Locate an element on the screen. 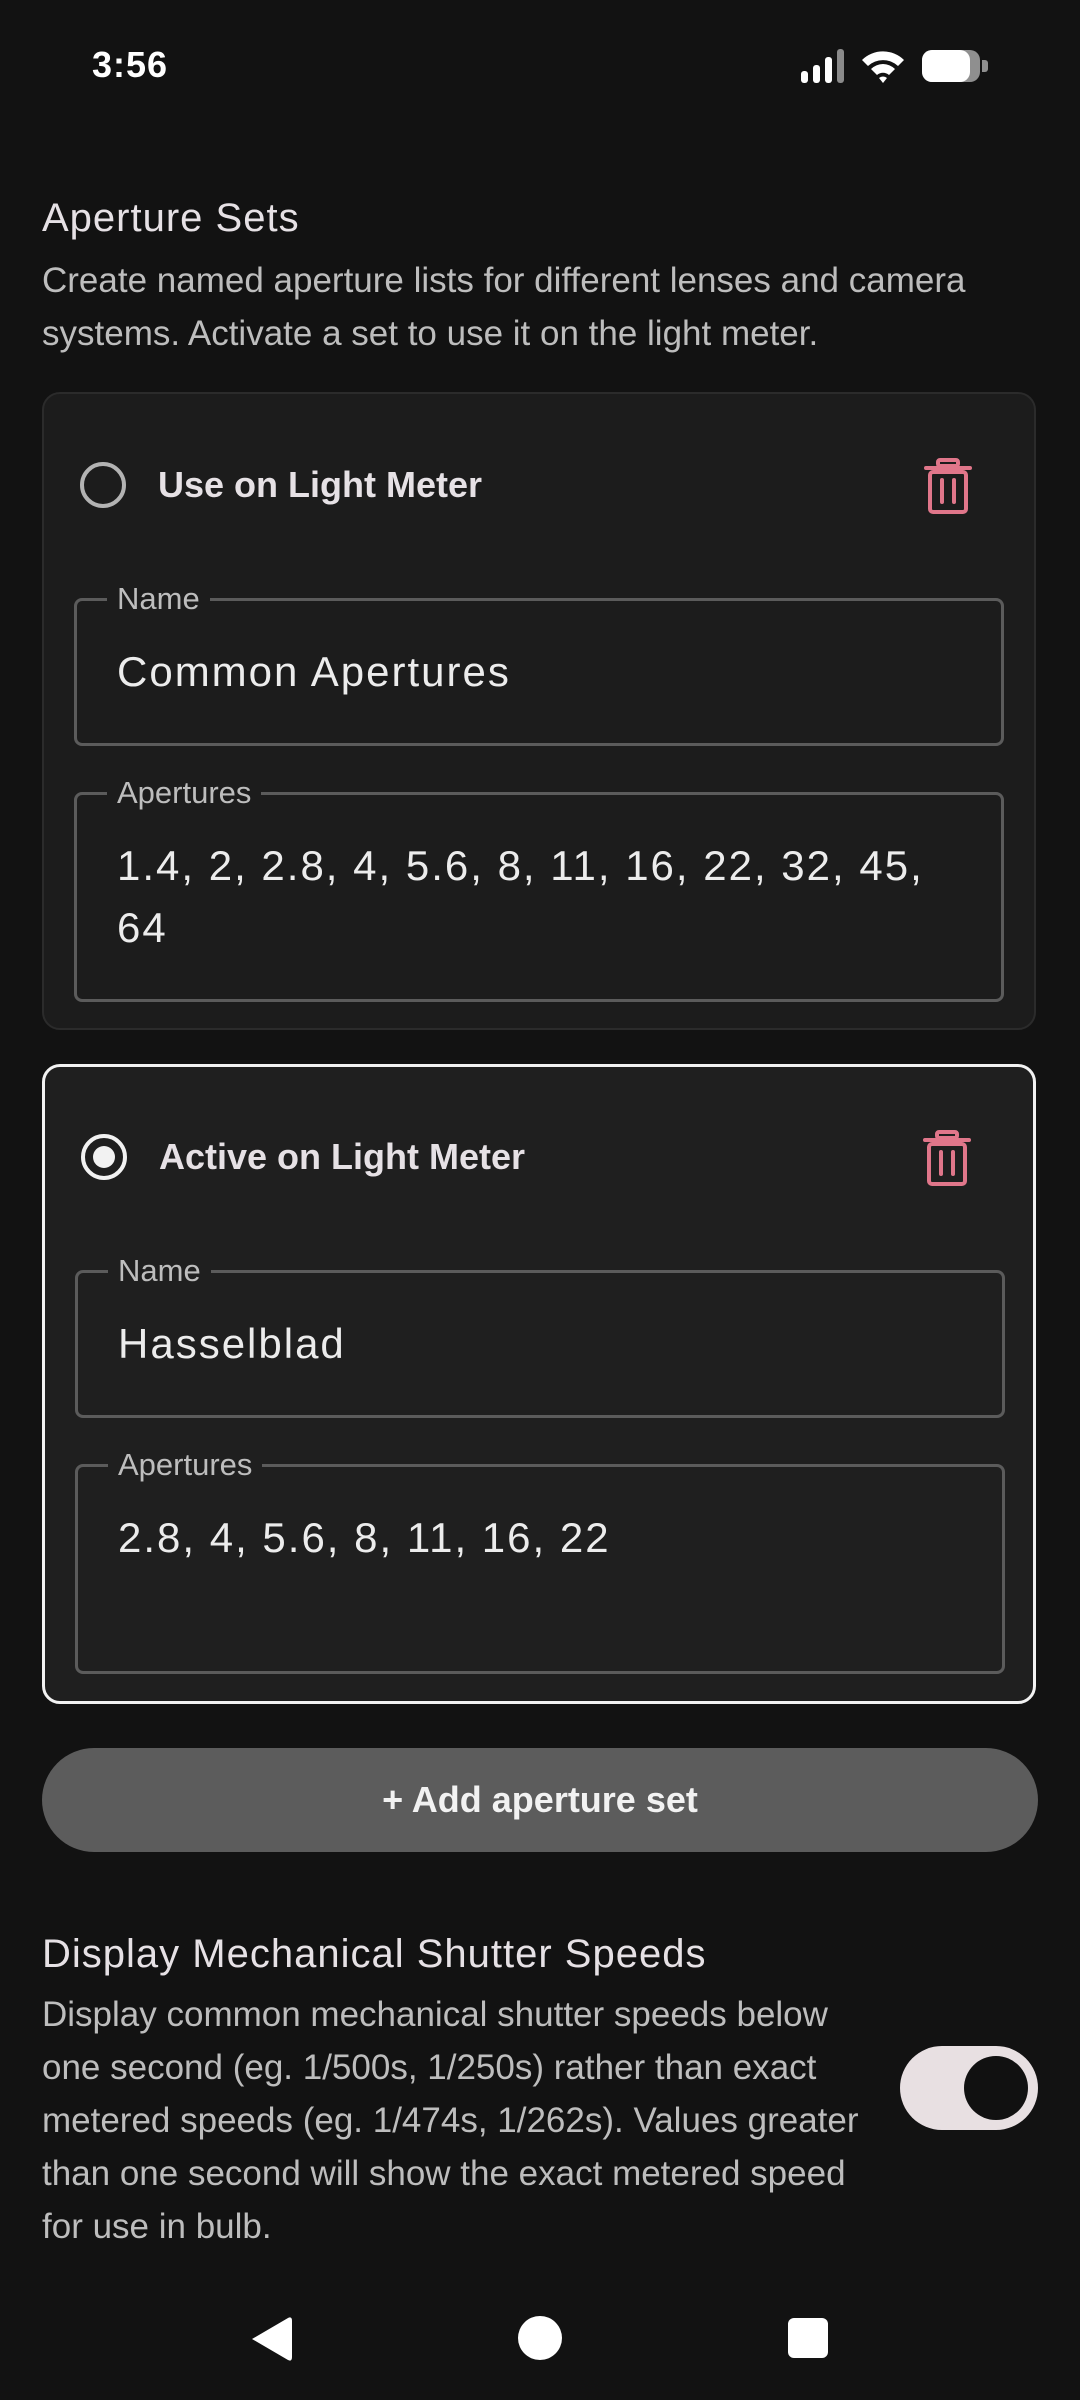 This screenshot has height=2400, width=1080. status-time: 3:56 is located at coordinates (130, 64).